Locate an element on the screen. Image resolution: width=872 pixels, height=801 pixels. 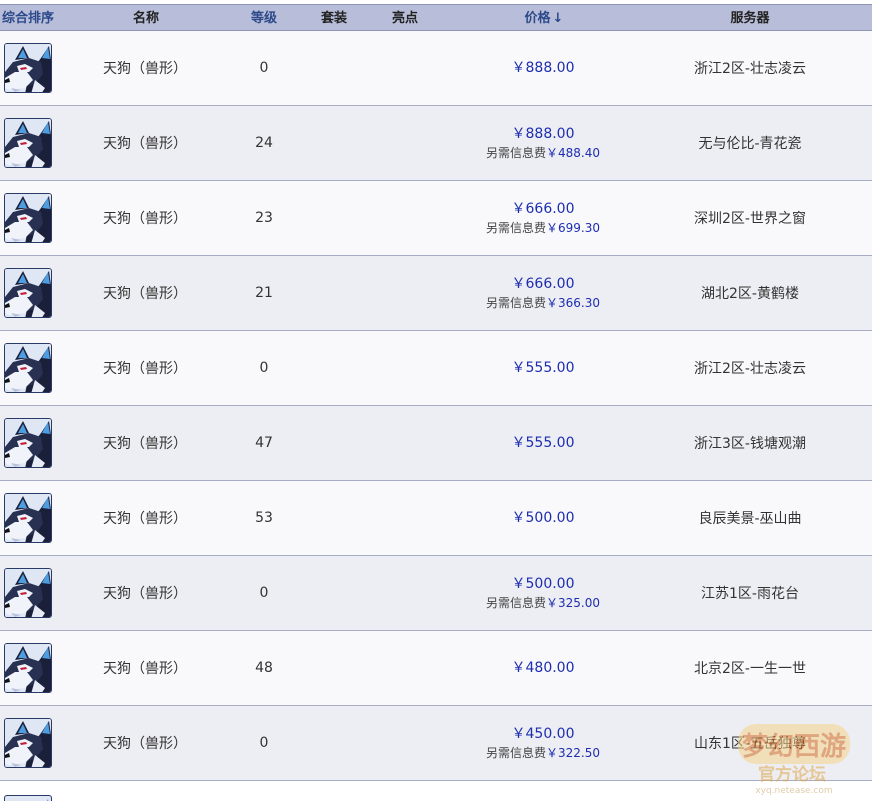
info-fee: 另需信息费￥325.00 is located at coordinates (543, 603).